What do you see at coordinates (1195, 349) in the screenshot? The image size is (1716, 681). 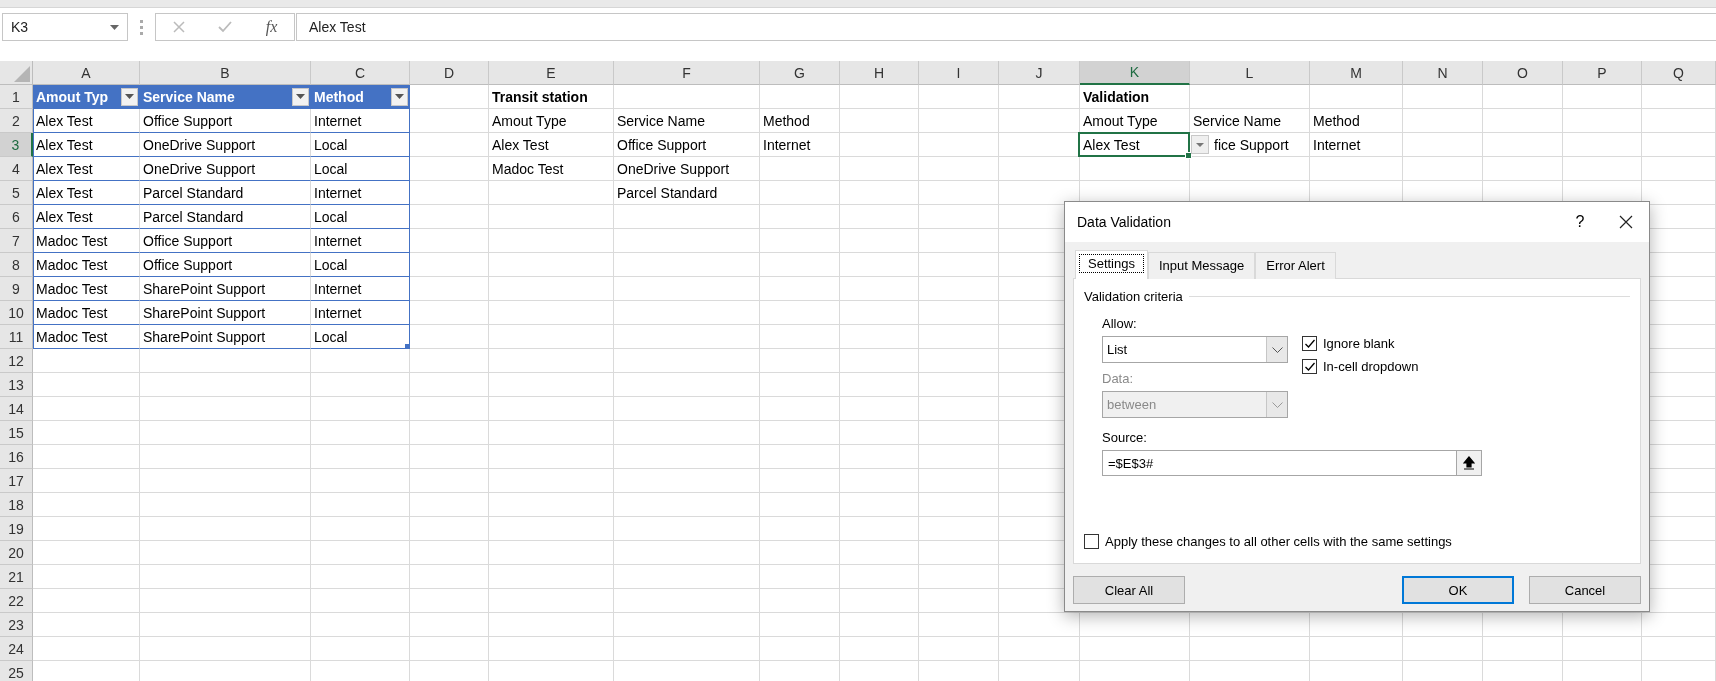 I see `dropdown-field: List` at bounding box center [1195, 349].